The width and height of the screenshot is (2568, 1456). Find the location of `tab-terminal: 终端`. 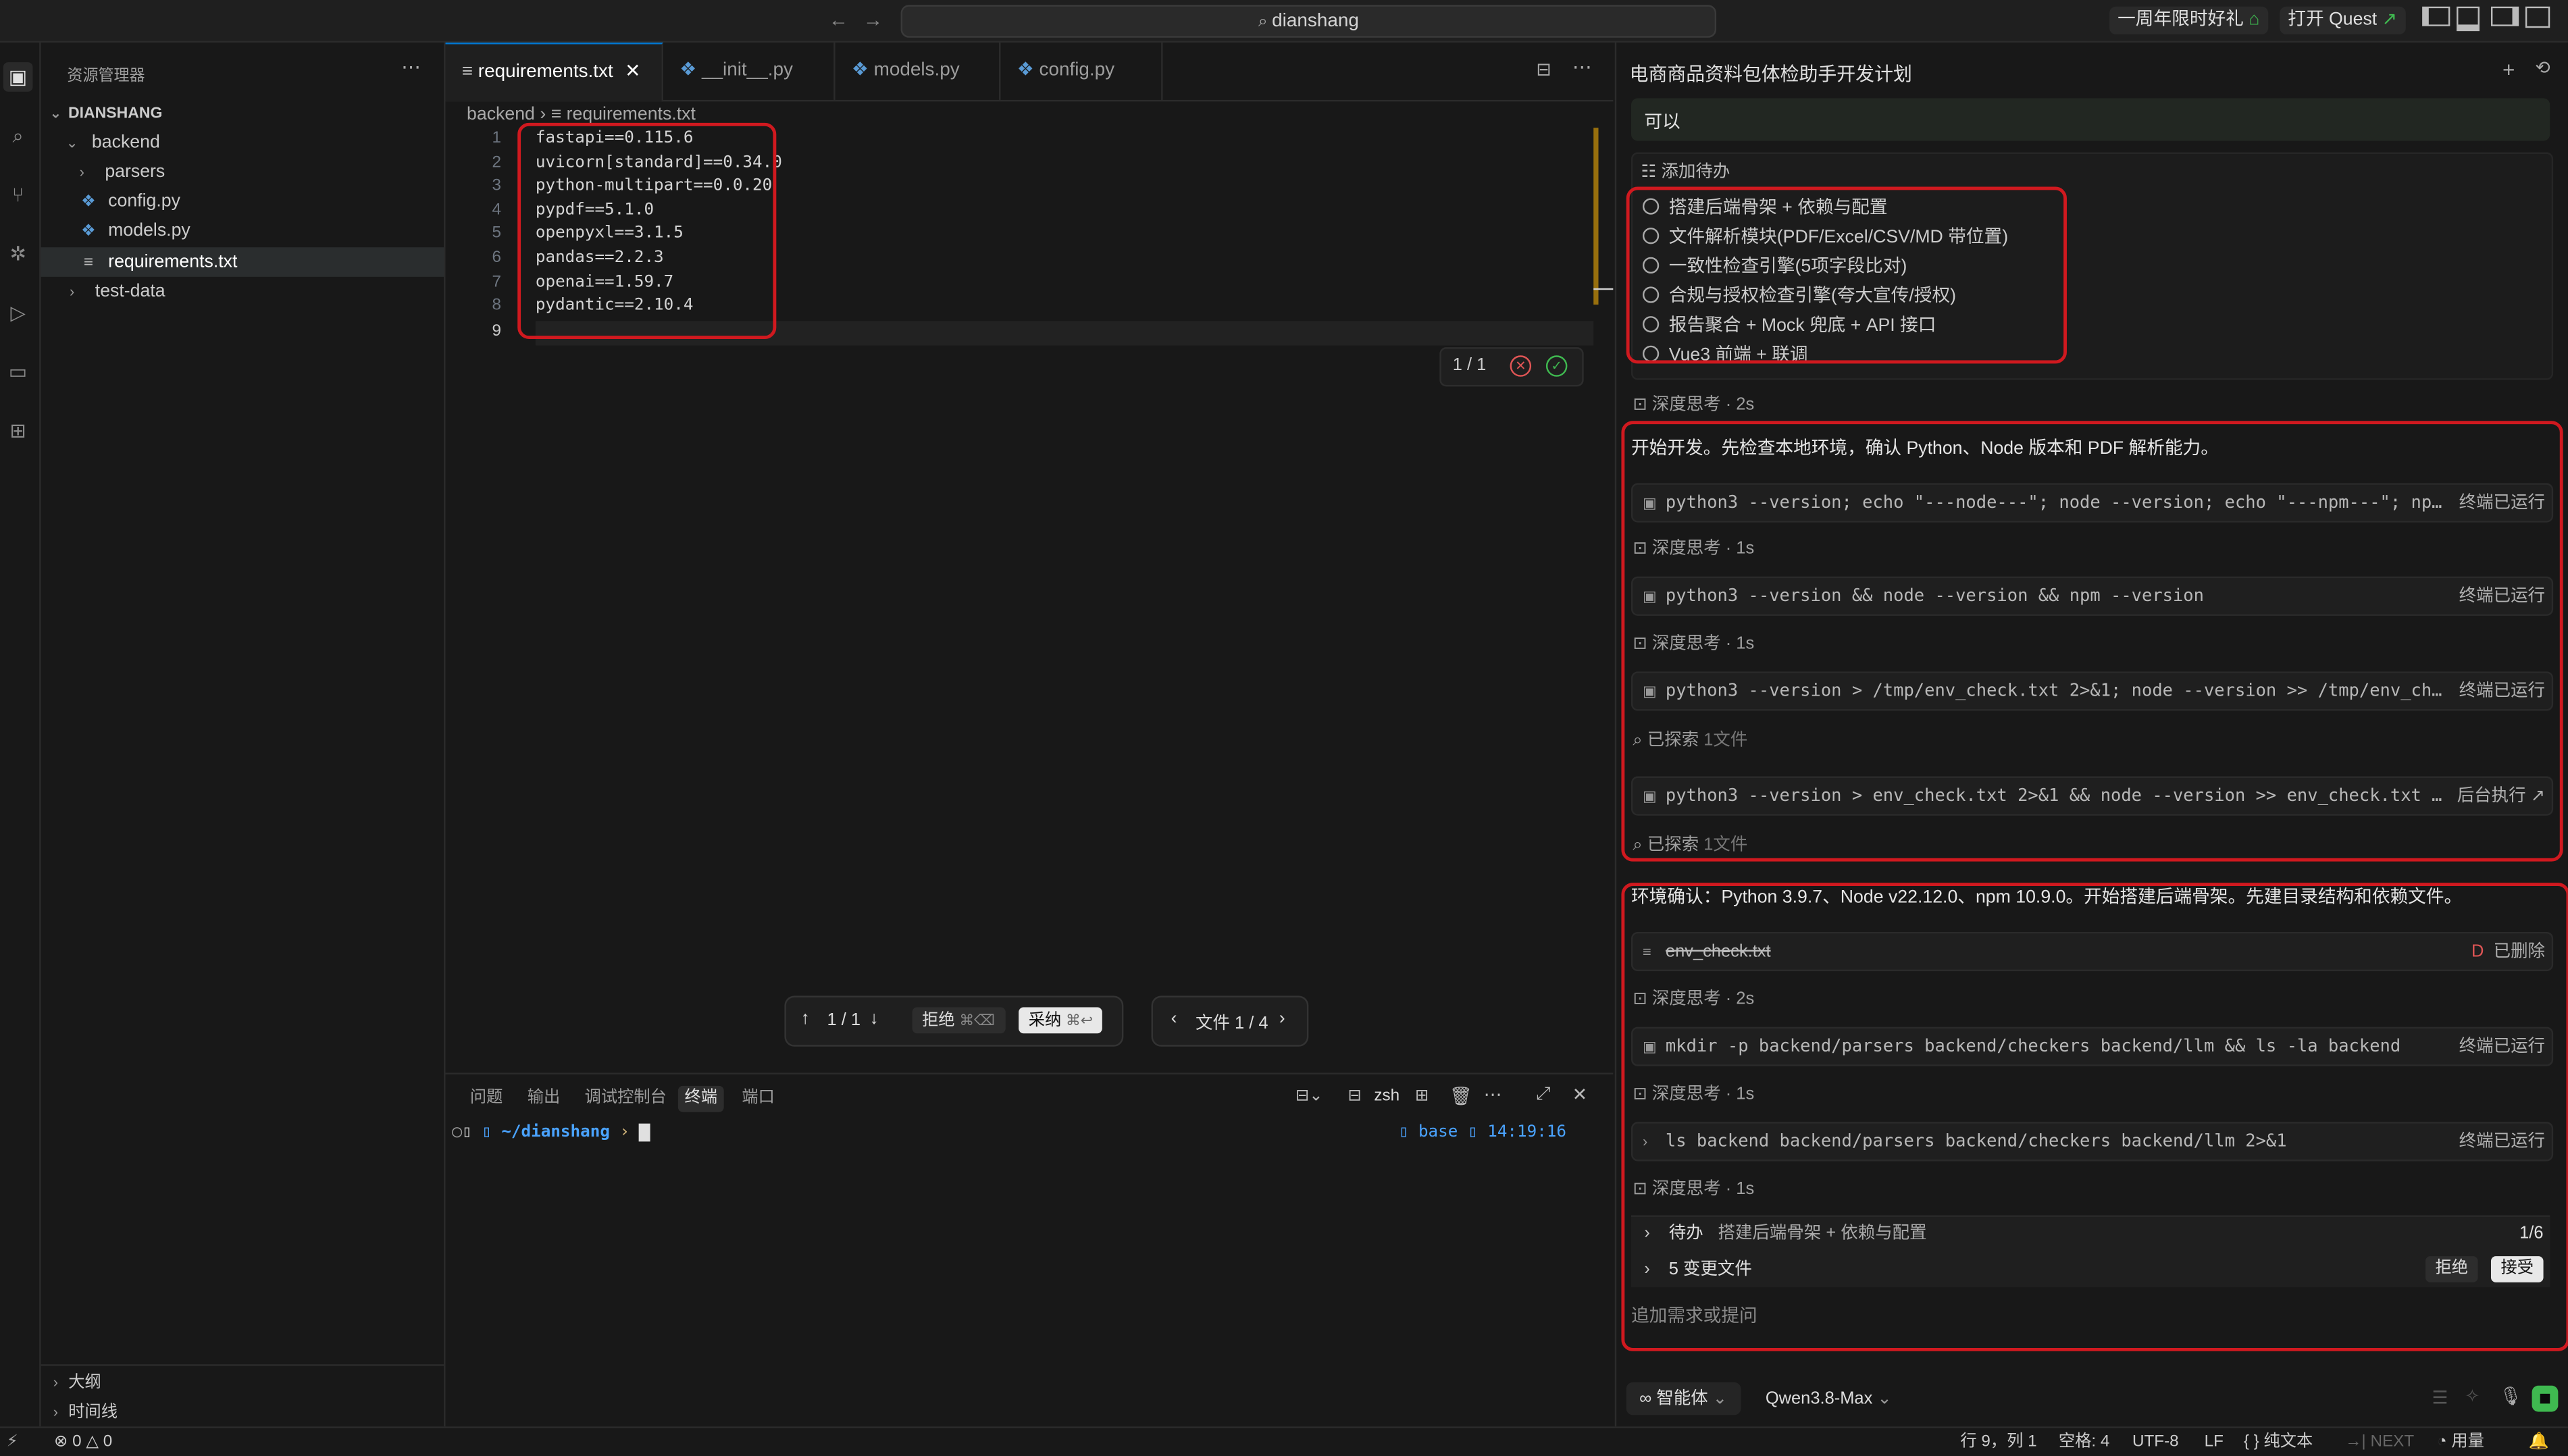

tab-terminal: 终端 is located at coordinates (701, 1098).